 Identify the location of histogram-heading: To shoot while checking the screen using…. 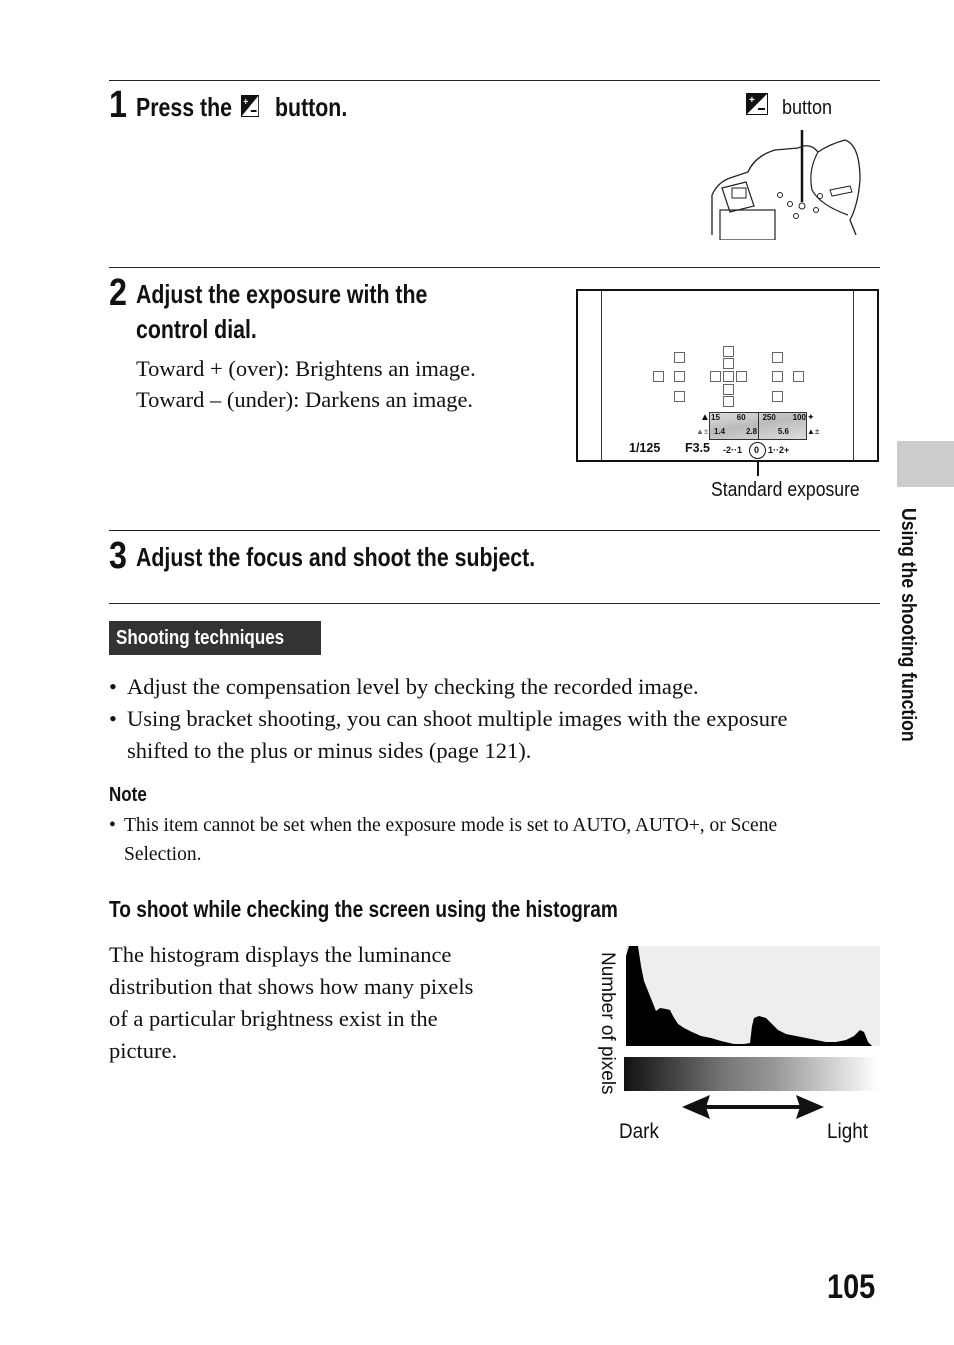
(363, 909).